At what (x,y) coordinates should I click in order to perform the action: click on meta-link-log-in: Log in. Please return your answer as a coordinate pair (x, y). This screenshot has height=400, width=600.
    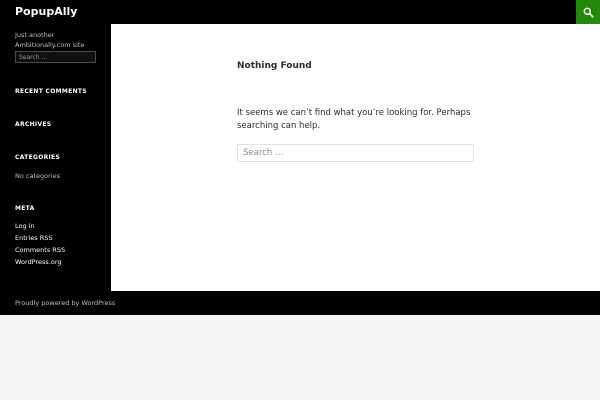
    Looking at the image, I should click on (25, 226).